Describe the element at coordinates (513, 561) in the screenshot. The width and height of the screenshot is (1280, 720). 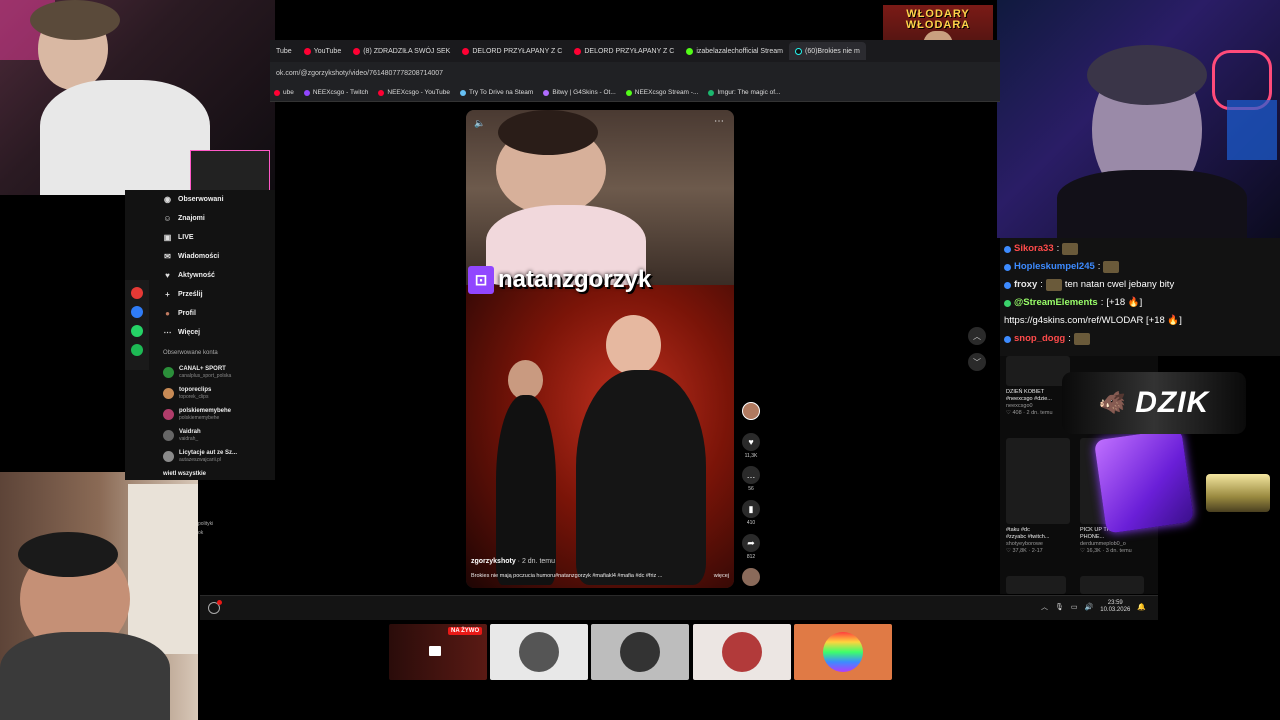
I see `video-author: zgorzykshoty · 2 dn. temu` at that location.